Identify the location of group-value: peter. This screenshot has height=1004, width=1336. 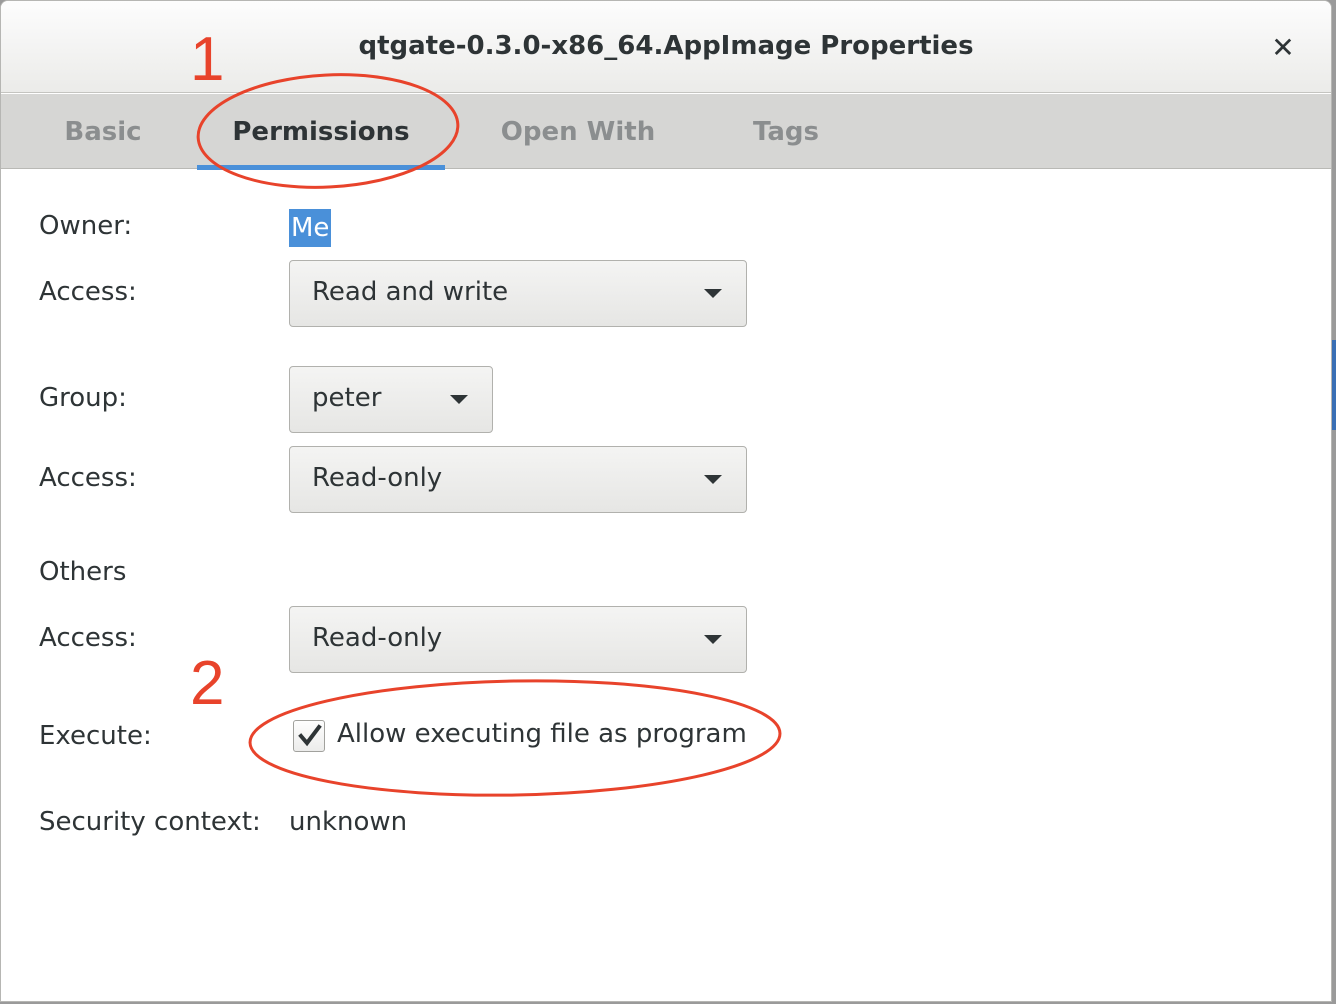
(347, 398).